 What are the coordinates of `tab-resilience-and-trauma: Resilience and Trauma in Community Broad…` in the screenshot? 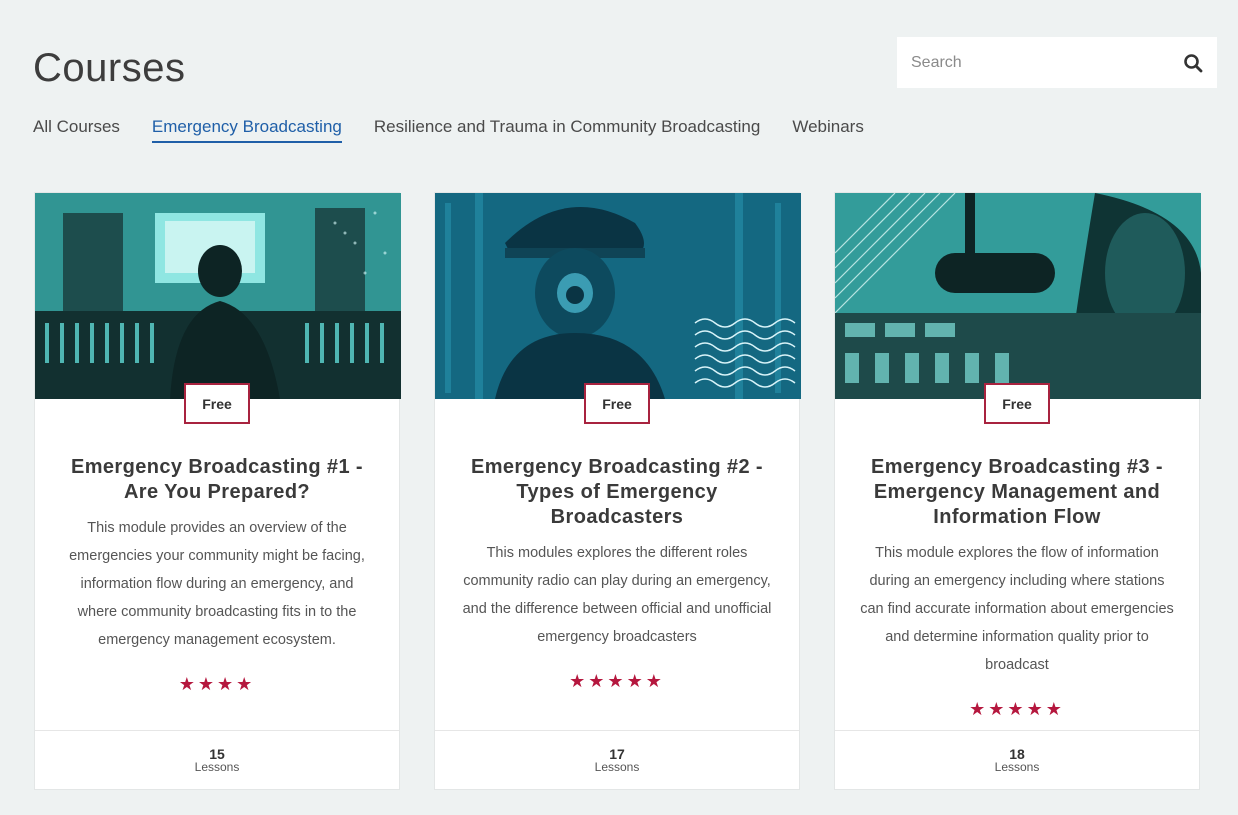 It's located at (567, 130).